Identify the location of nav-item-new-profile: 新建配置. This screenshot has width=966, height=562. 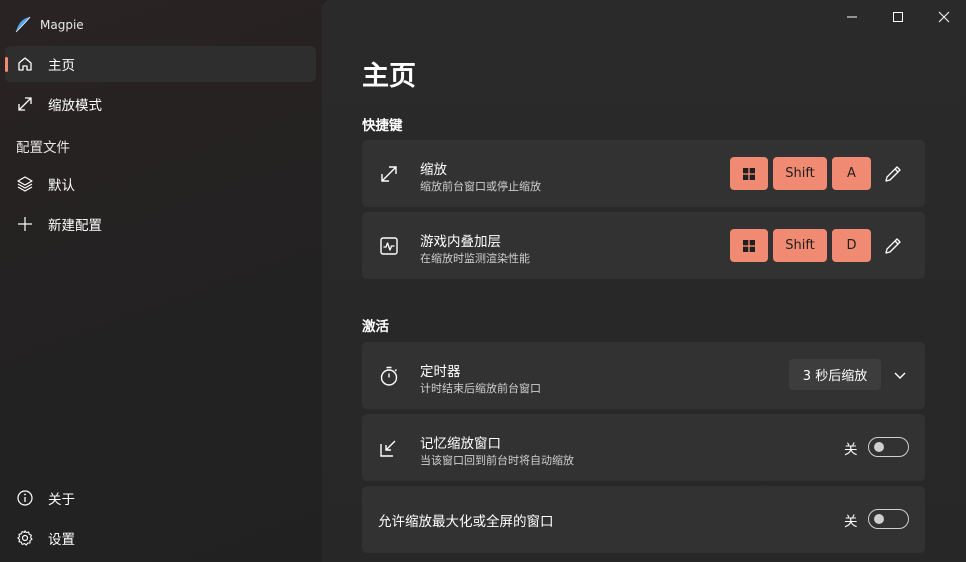
(160, 224).